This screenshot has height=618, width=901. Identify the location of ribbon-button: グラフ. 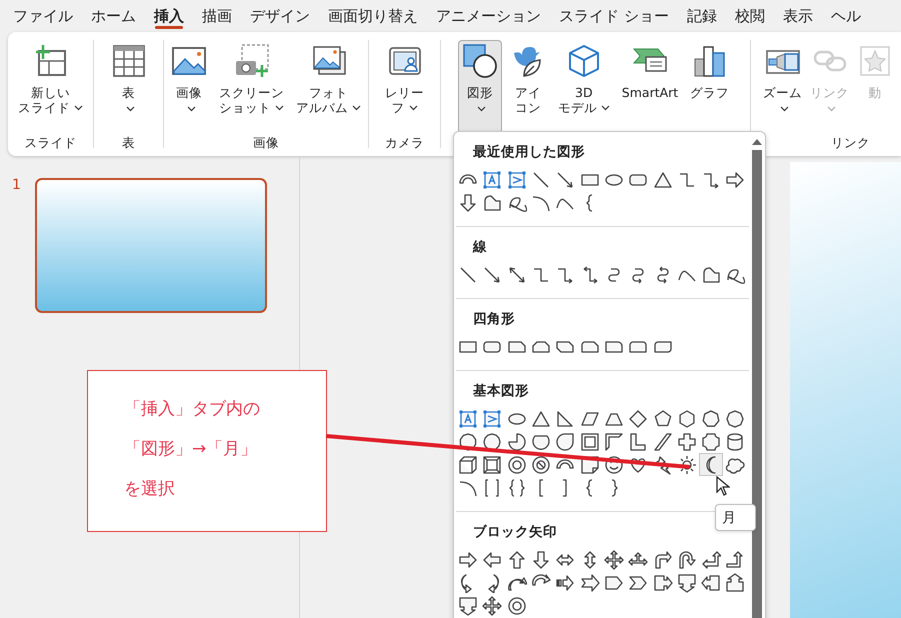
(710, 87).